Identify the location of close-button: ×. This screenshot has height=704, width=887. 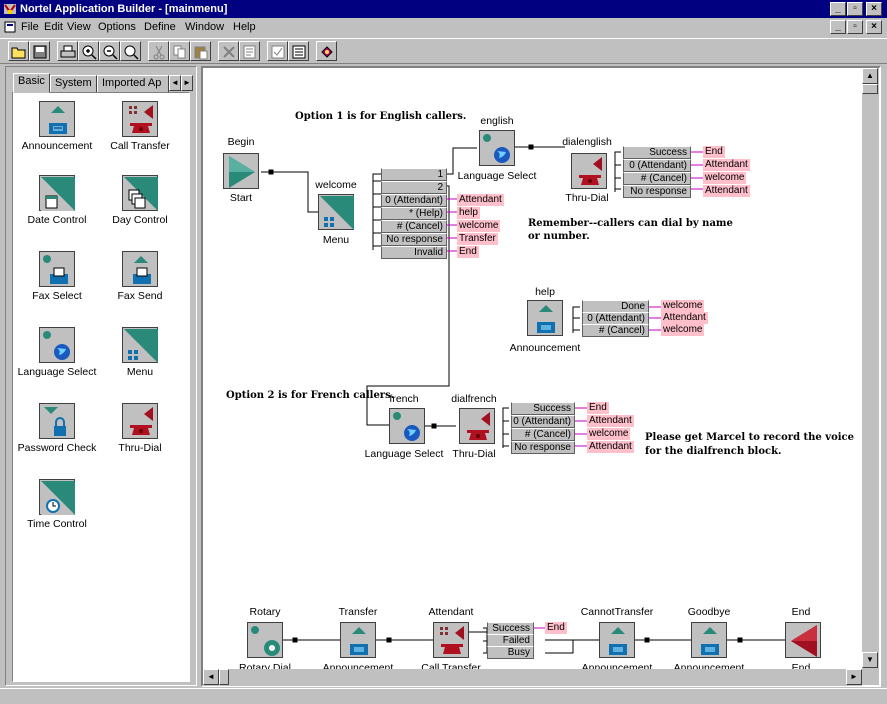
(874, 9).